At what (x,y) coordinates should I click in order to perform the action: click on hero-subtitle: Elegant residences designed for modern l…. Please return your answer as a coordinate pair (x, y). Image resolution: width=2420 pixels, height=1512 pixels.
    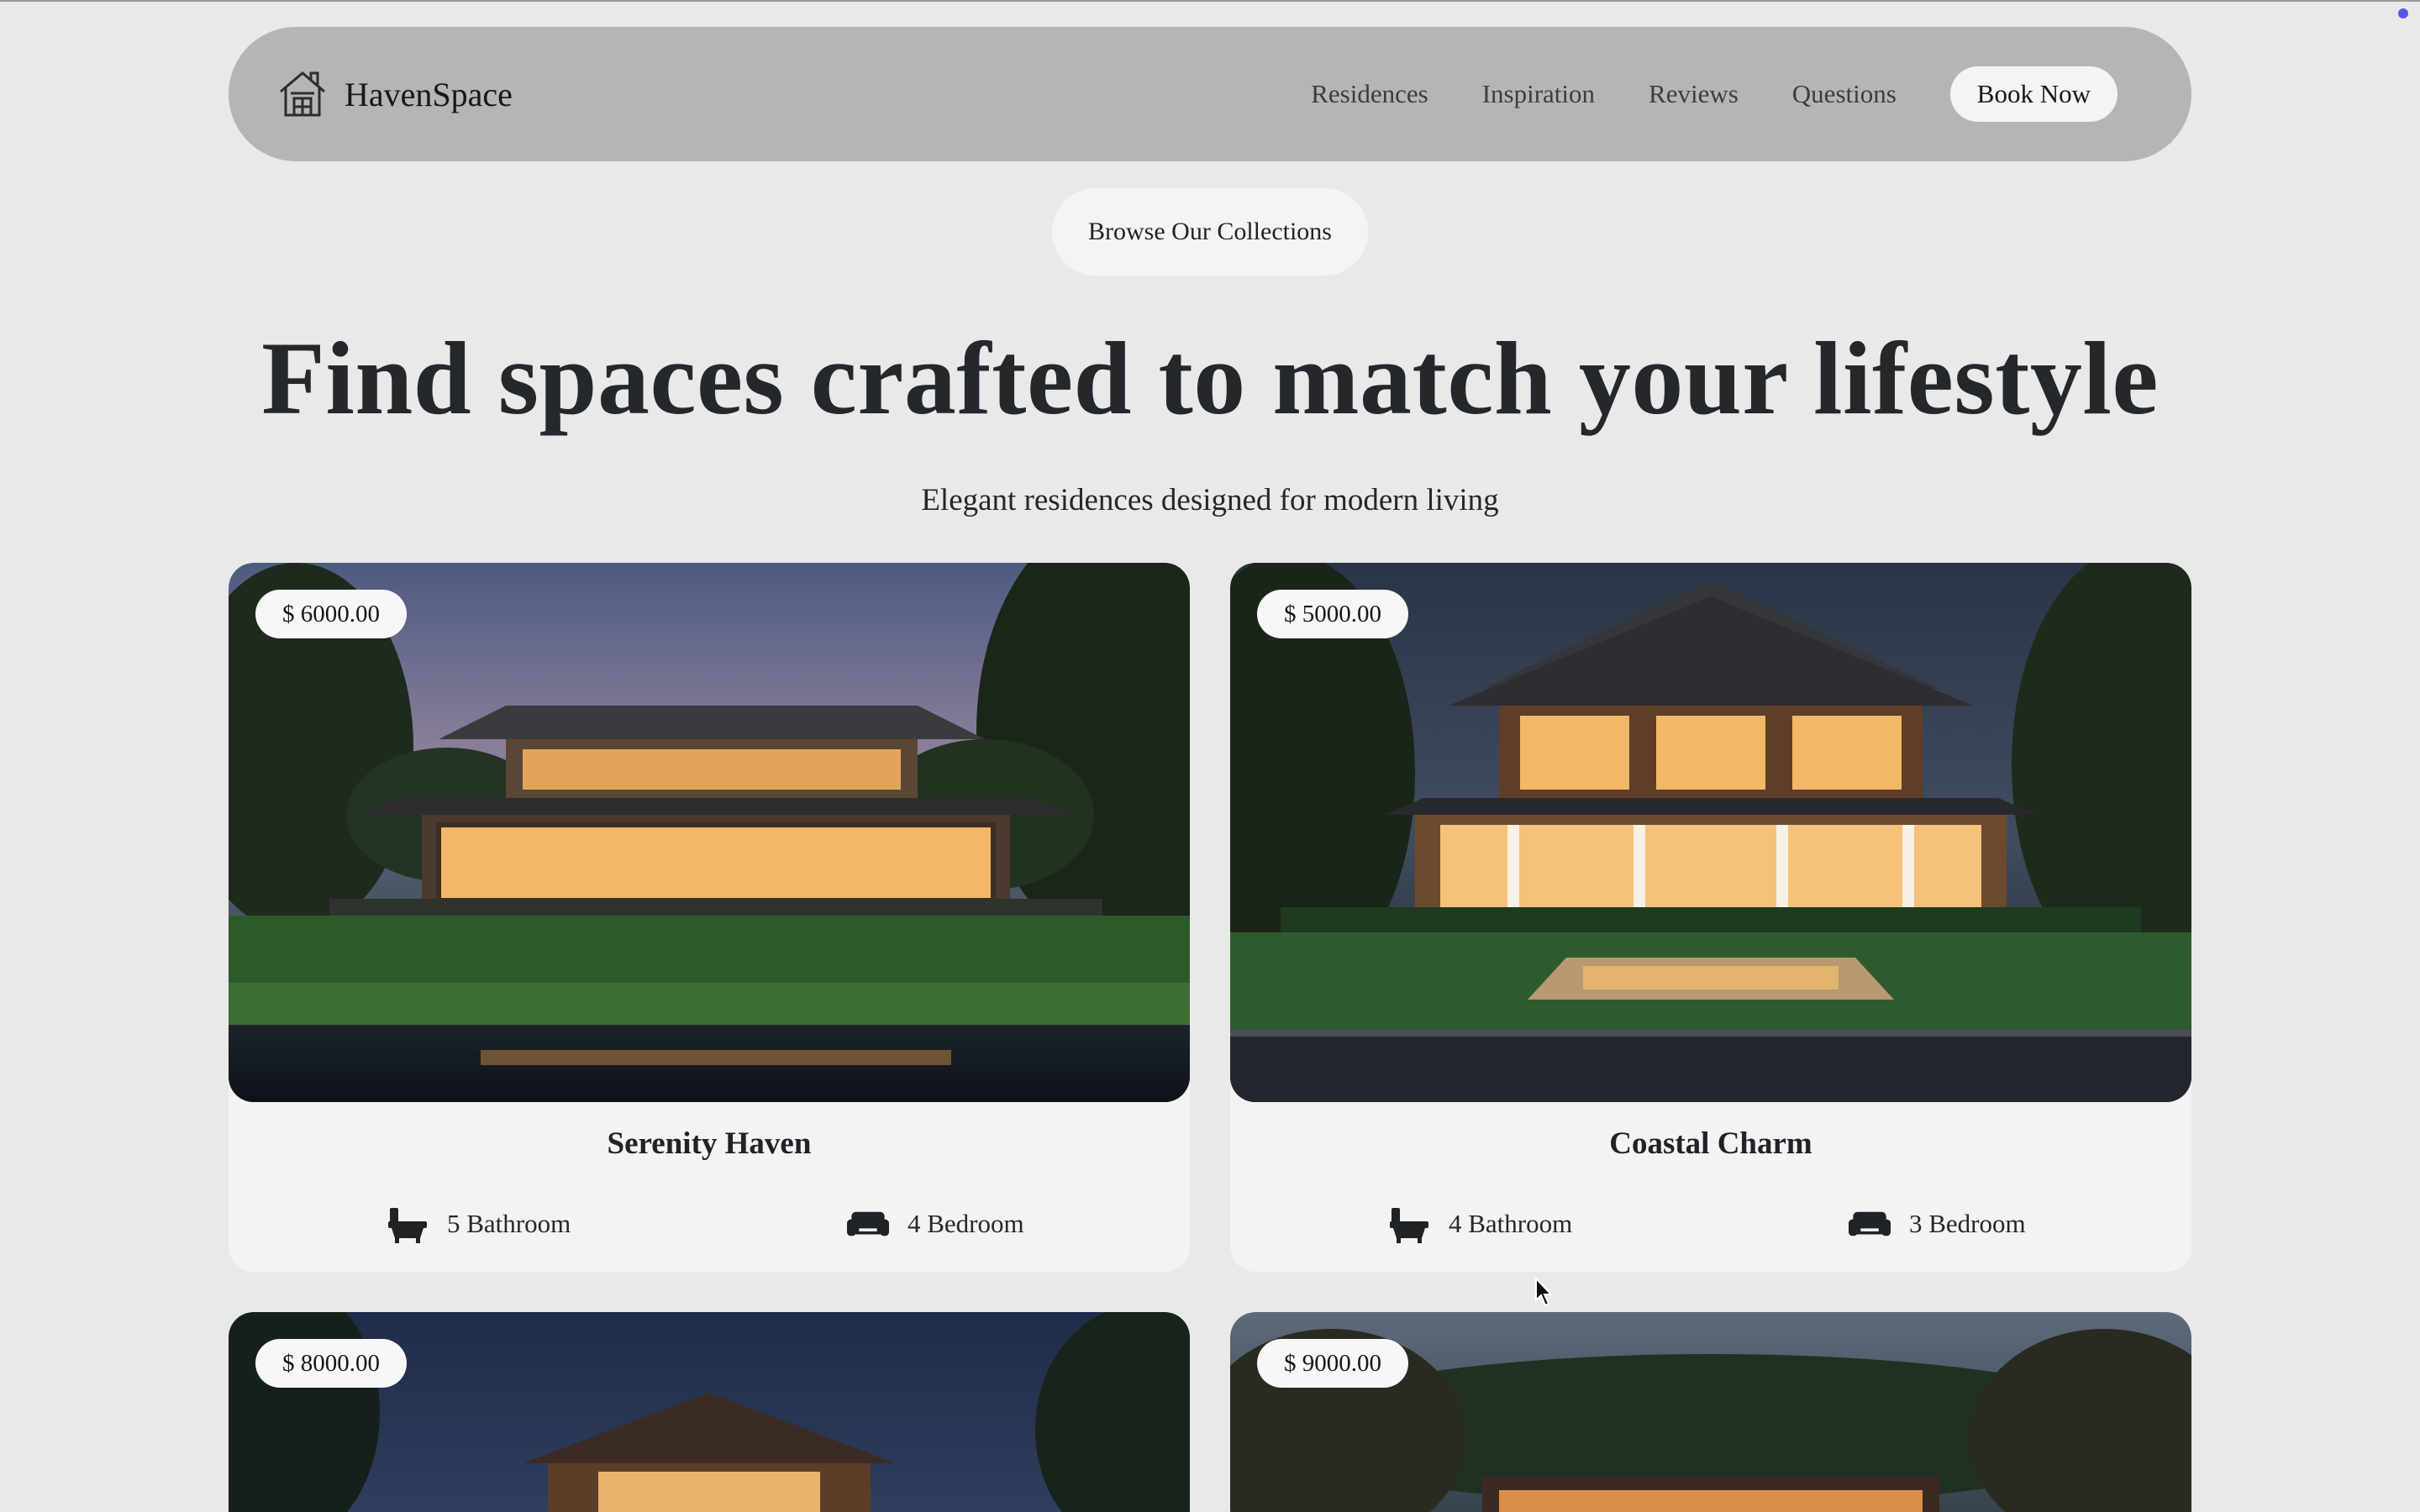
    Looking at the image, I should click on (1210, 500).